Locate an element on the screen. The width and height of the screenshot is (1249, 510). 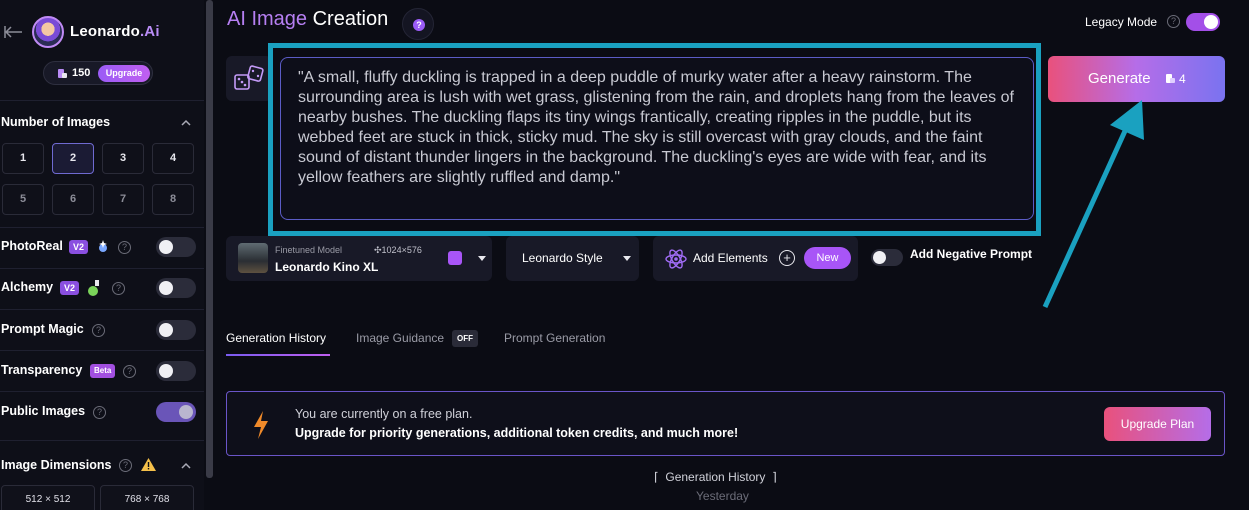
sidebar-scrollbar is located at coordinates (209, 239).